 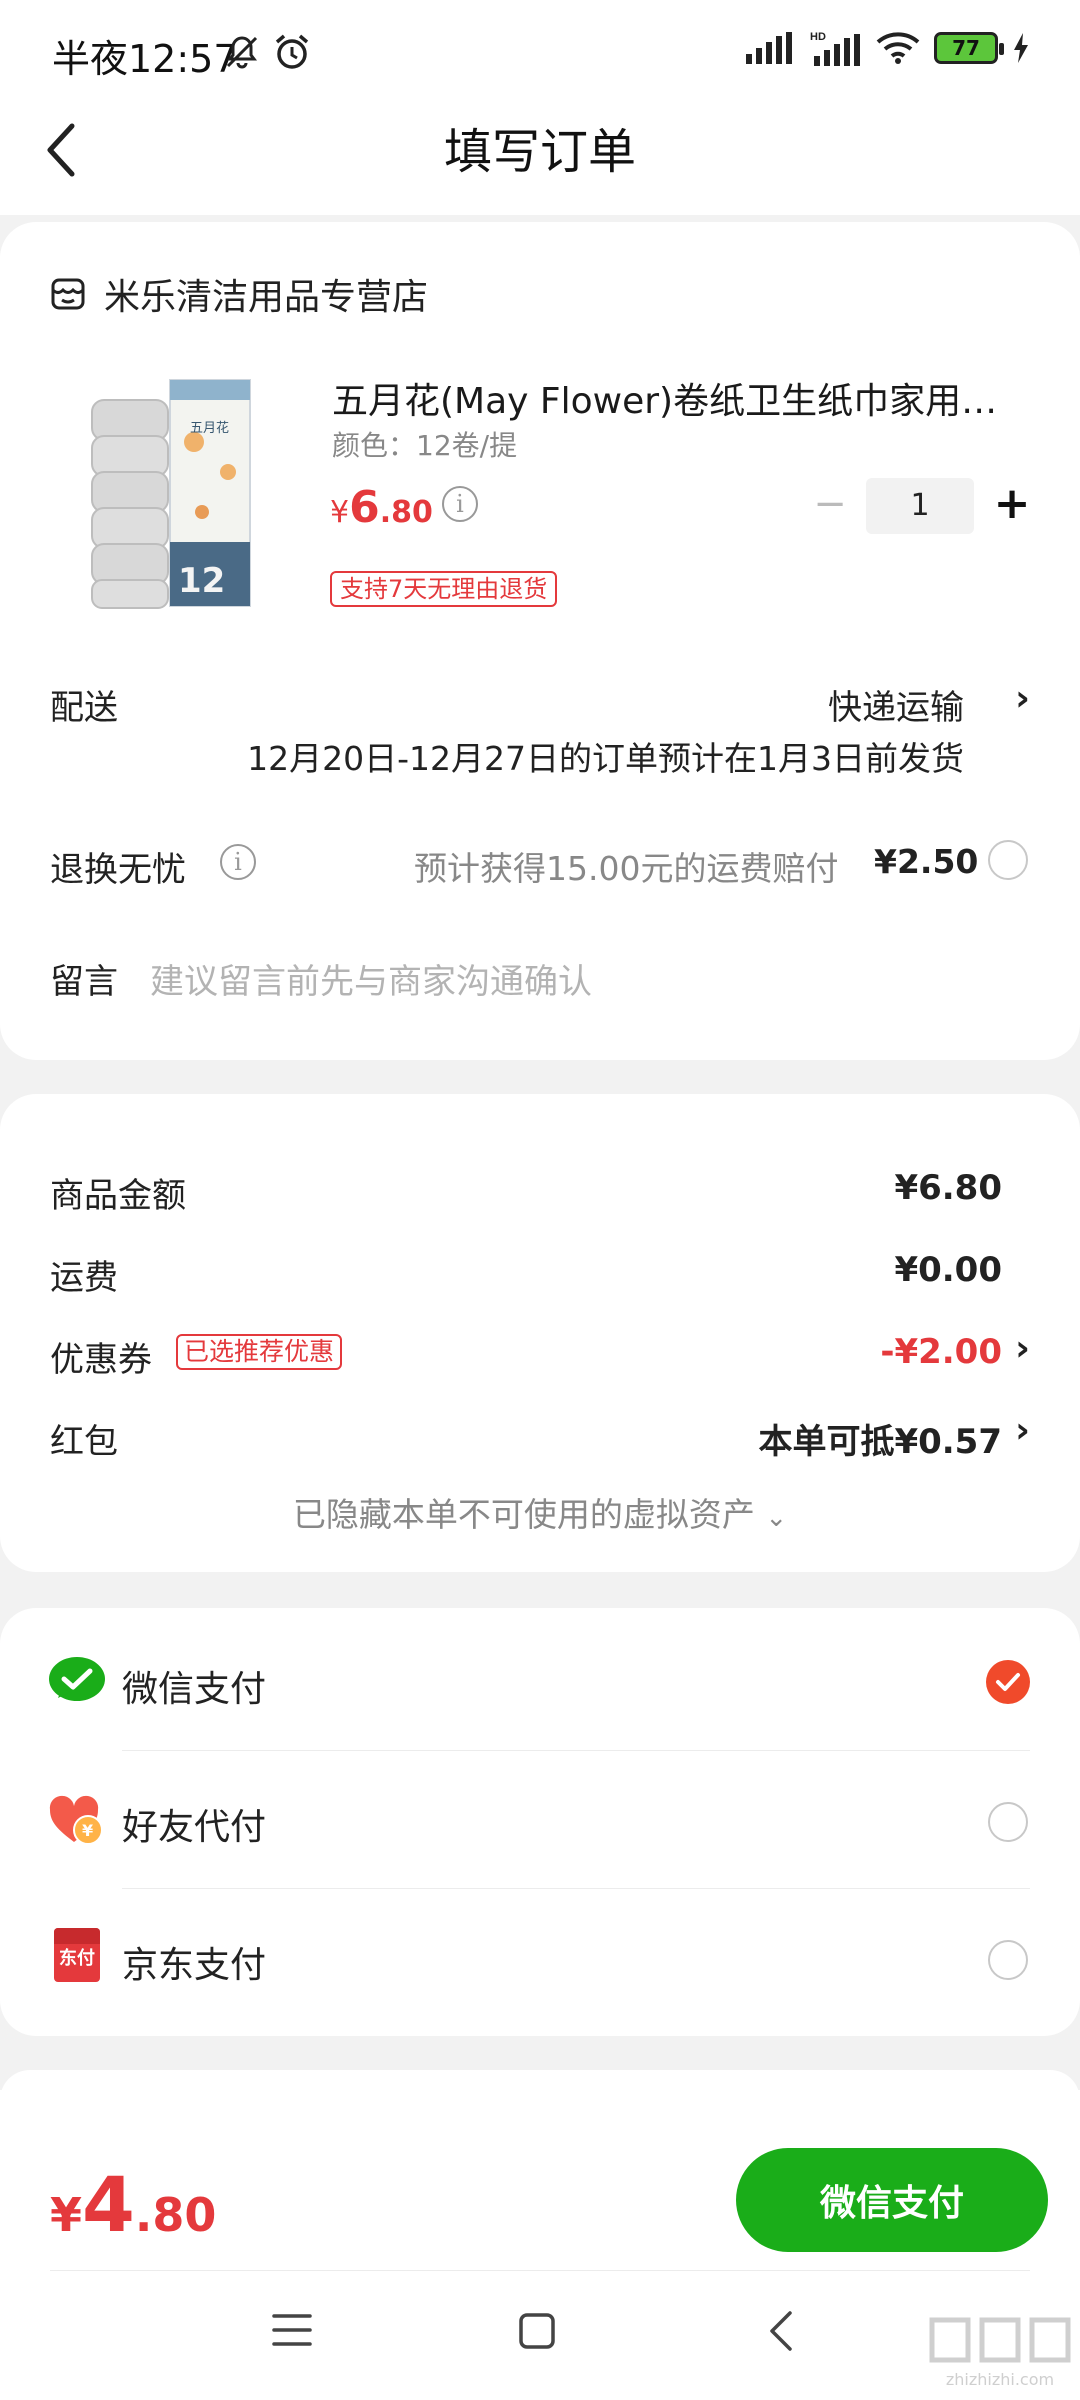 I want to click on jd-pay-icon: 东付, so click(x=77, y=1955).